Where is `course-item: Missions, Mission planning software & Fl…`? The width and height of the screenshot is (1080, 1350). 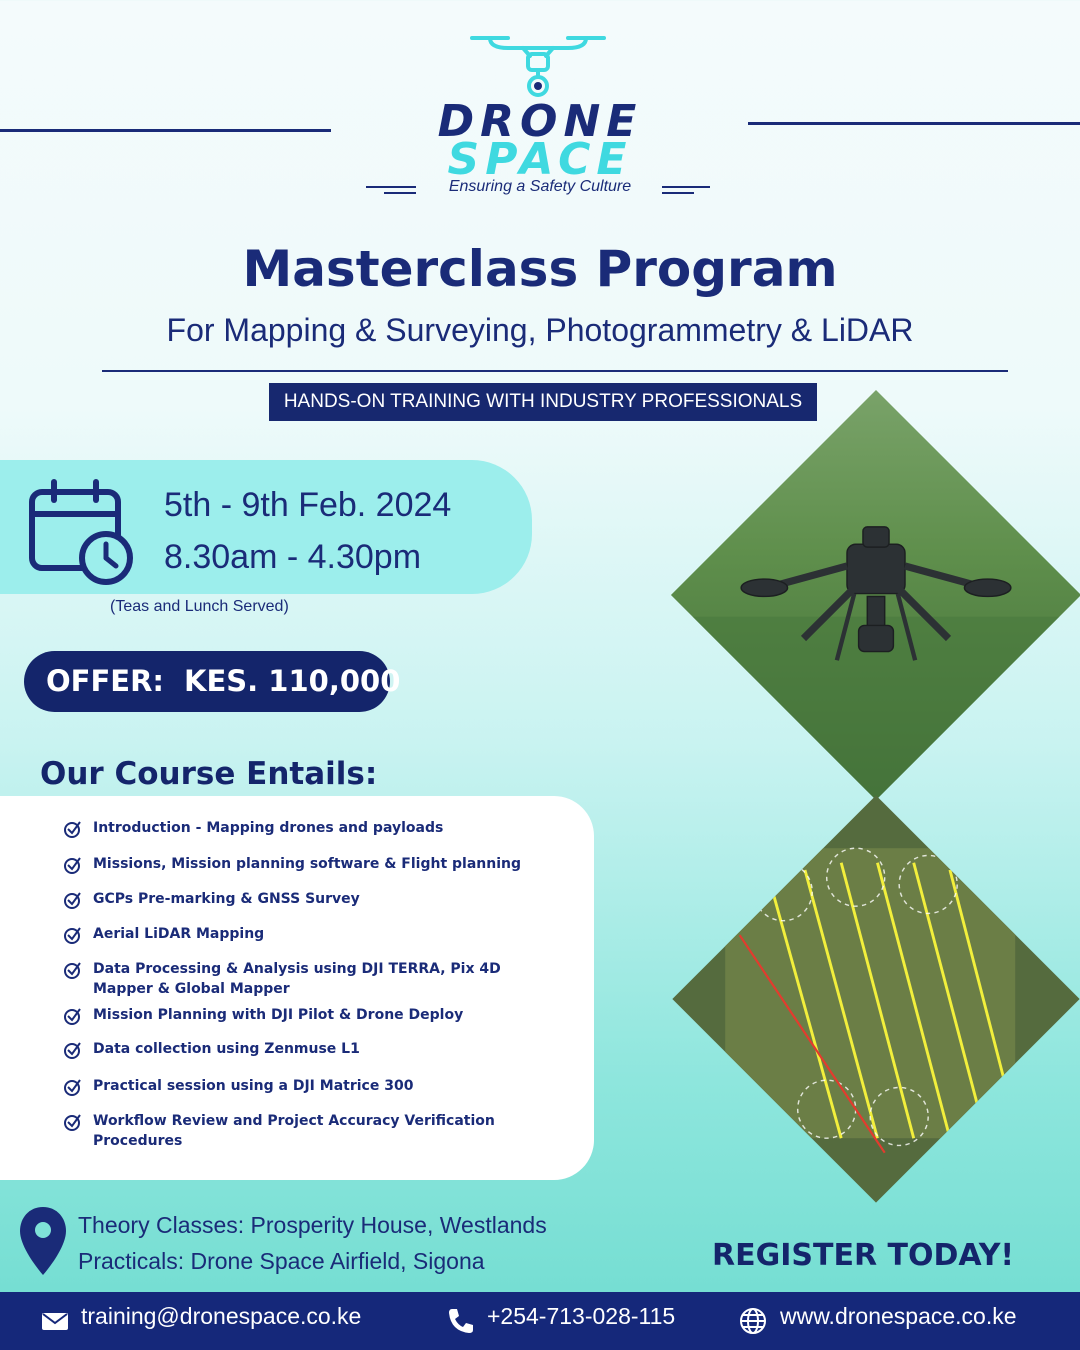 course-item: Missions, Mission planning software & Fl… is located at coordinates (314, 864).